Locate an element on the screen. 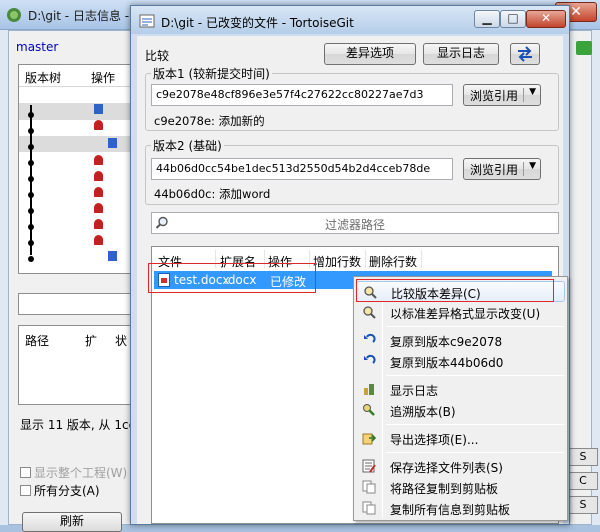 The image size is (600, 532). filter-input: 过滤器路径 is located at coordinates (355, 223).